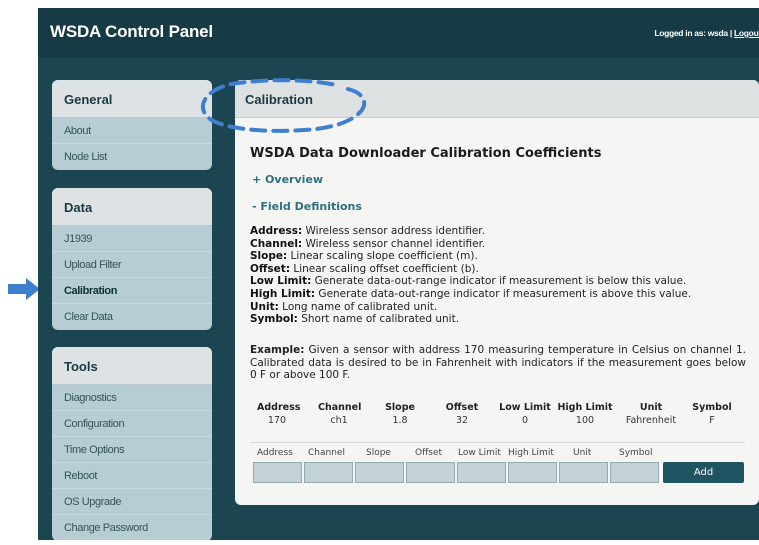 The height and width of the screenshot is (545, 759). I want to click on definition-unit: Unit: Long name of calibrated unit., so click(344, 306).